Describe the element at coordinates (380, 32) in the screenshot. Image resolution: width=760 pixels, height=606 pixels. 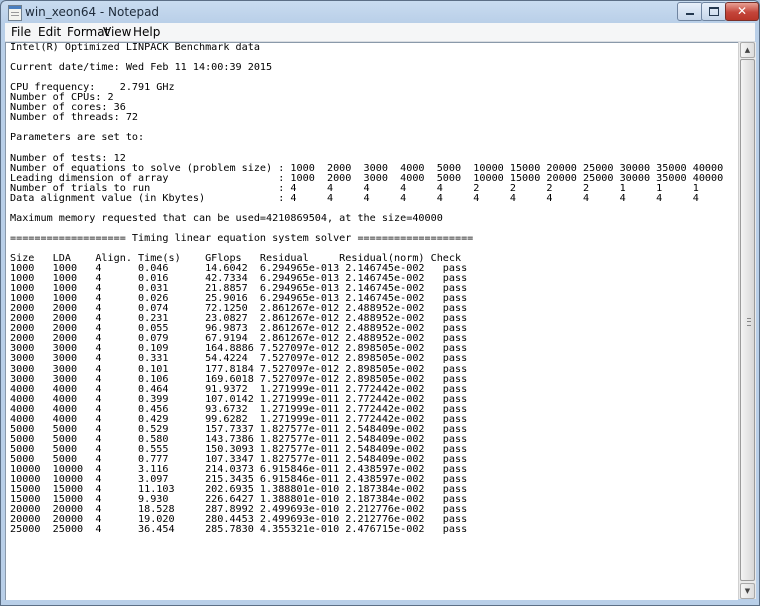
I see `menu-bar: File Edit Format View Help` at that location.